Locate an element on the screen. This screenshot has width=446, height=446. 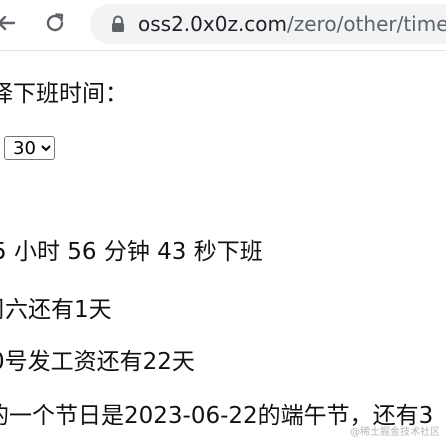
browser-toolbar: oss2.0x0z.com/zero/other/time is located at coordinates (223, 25).